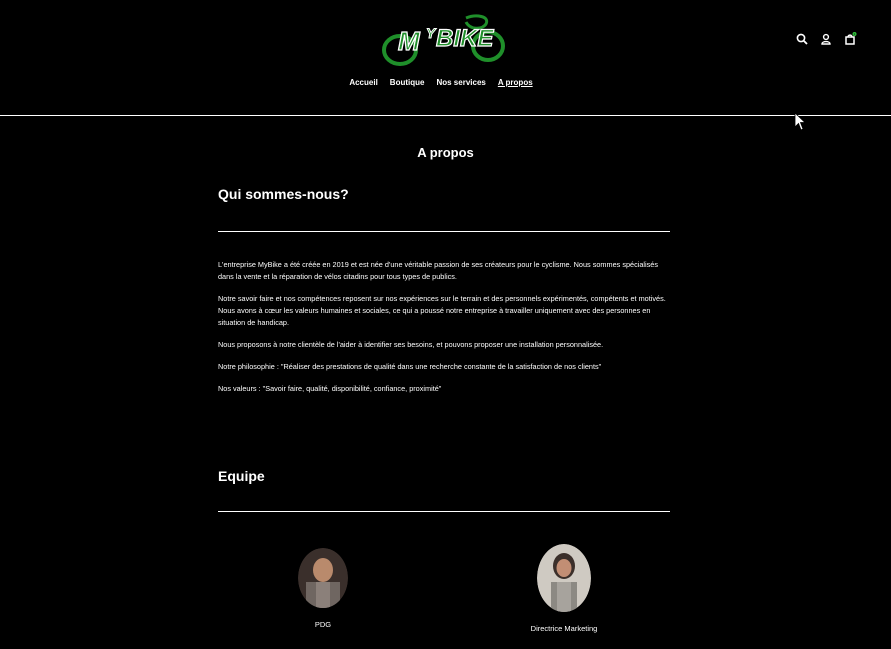  I want to click on team-member: PDG, so click(323, 588).